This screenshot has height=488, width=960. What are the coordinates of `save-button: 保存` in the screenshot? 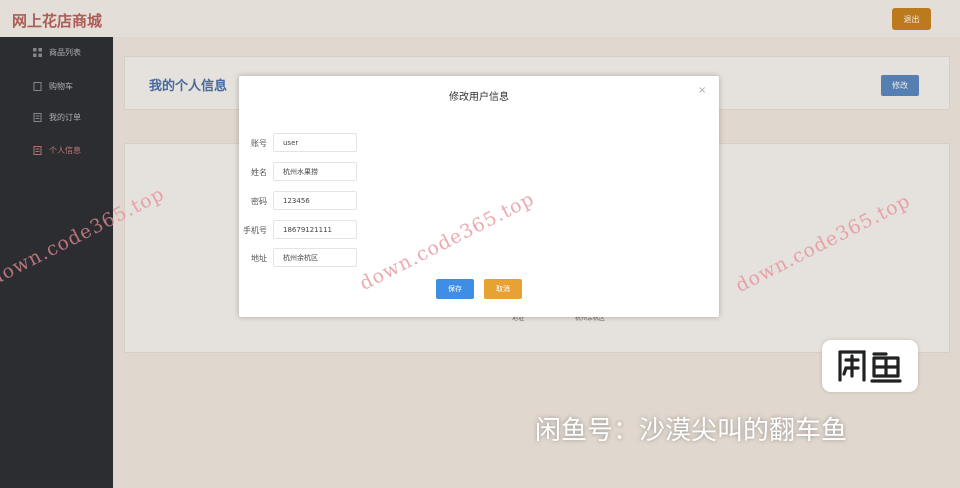 It's located at (455, 289).